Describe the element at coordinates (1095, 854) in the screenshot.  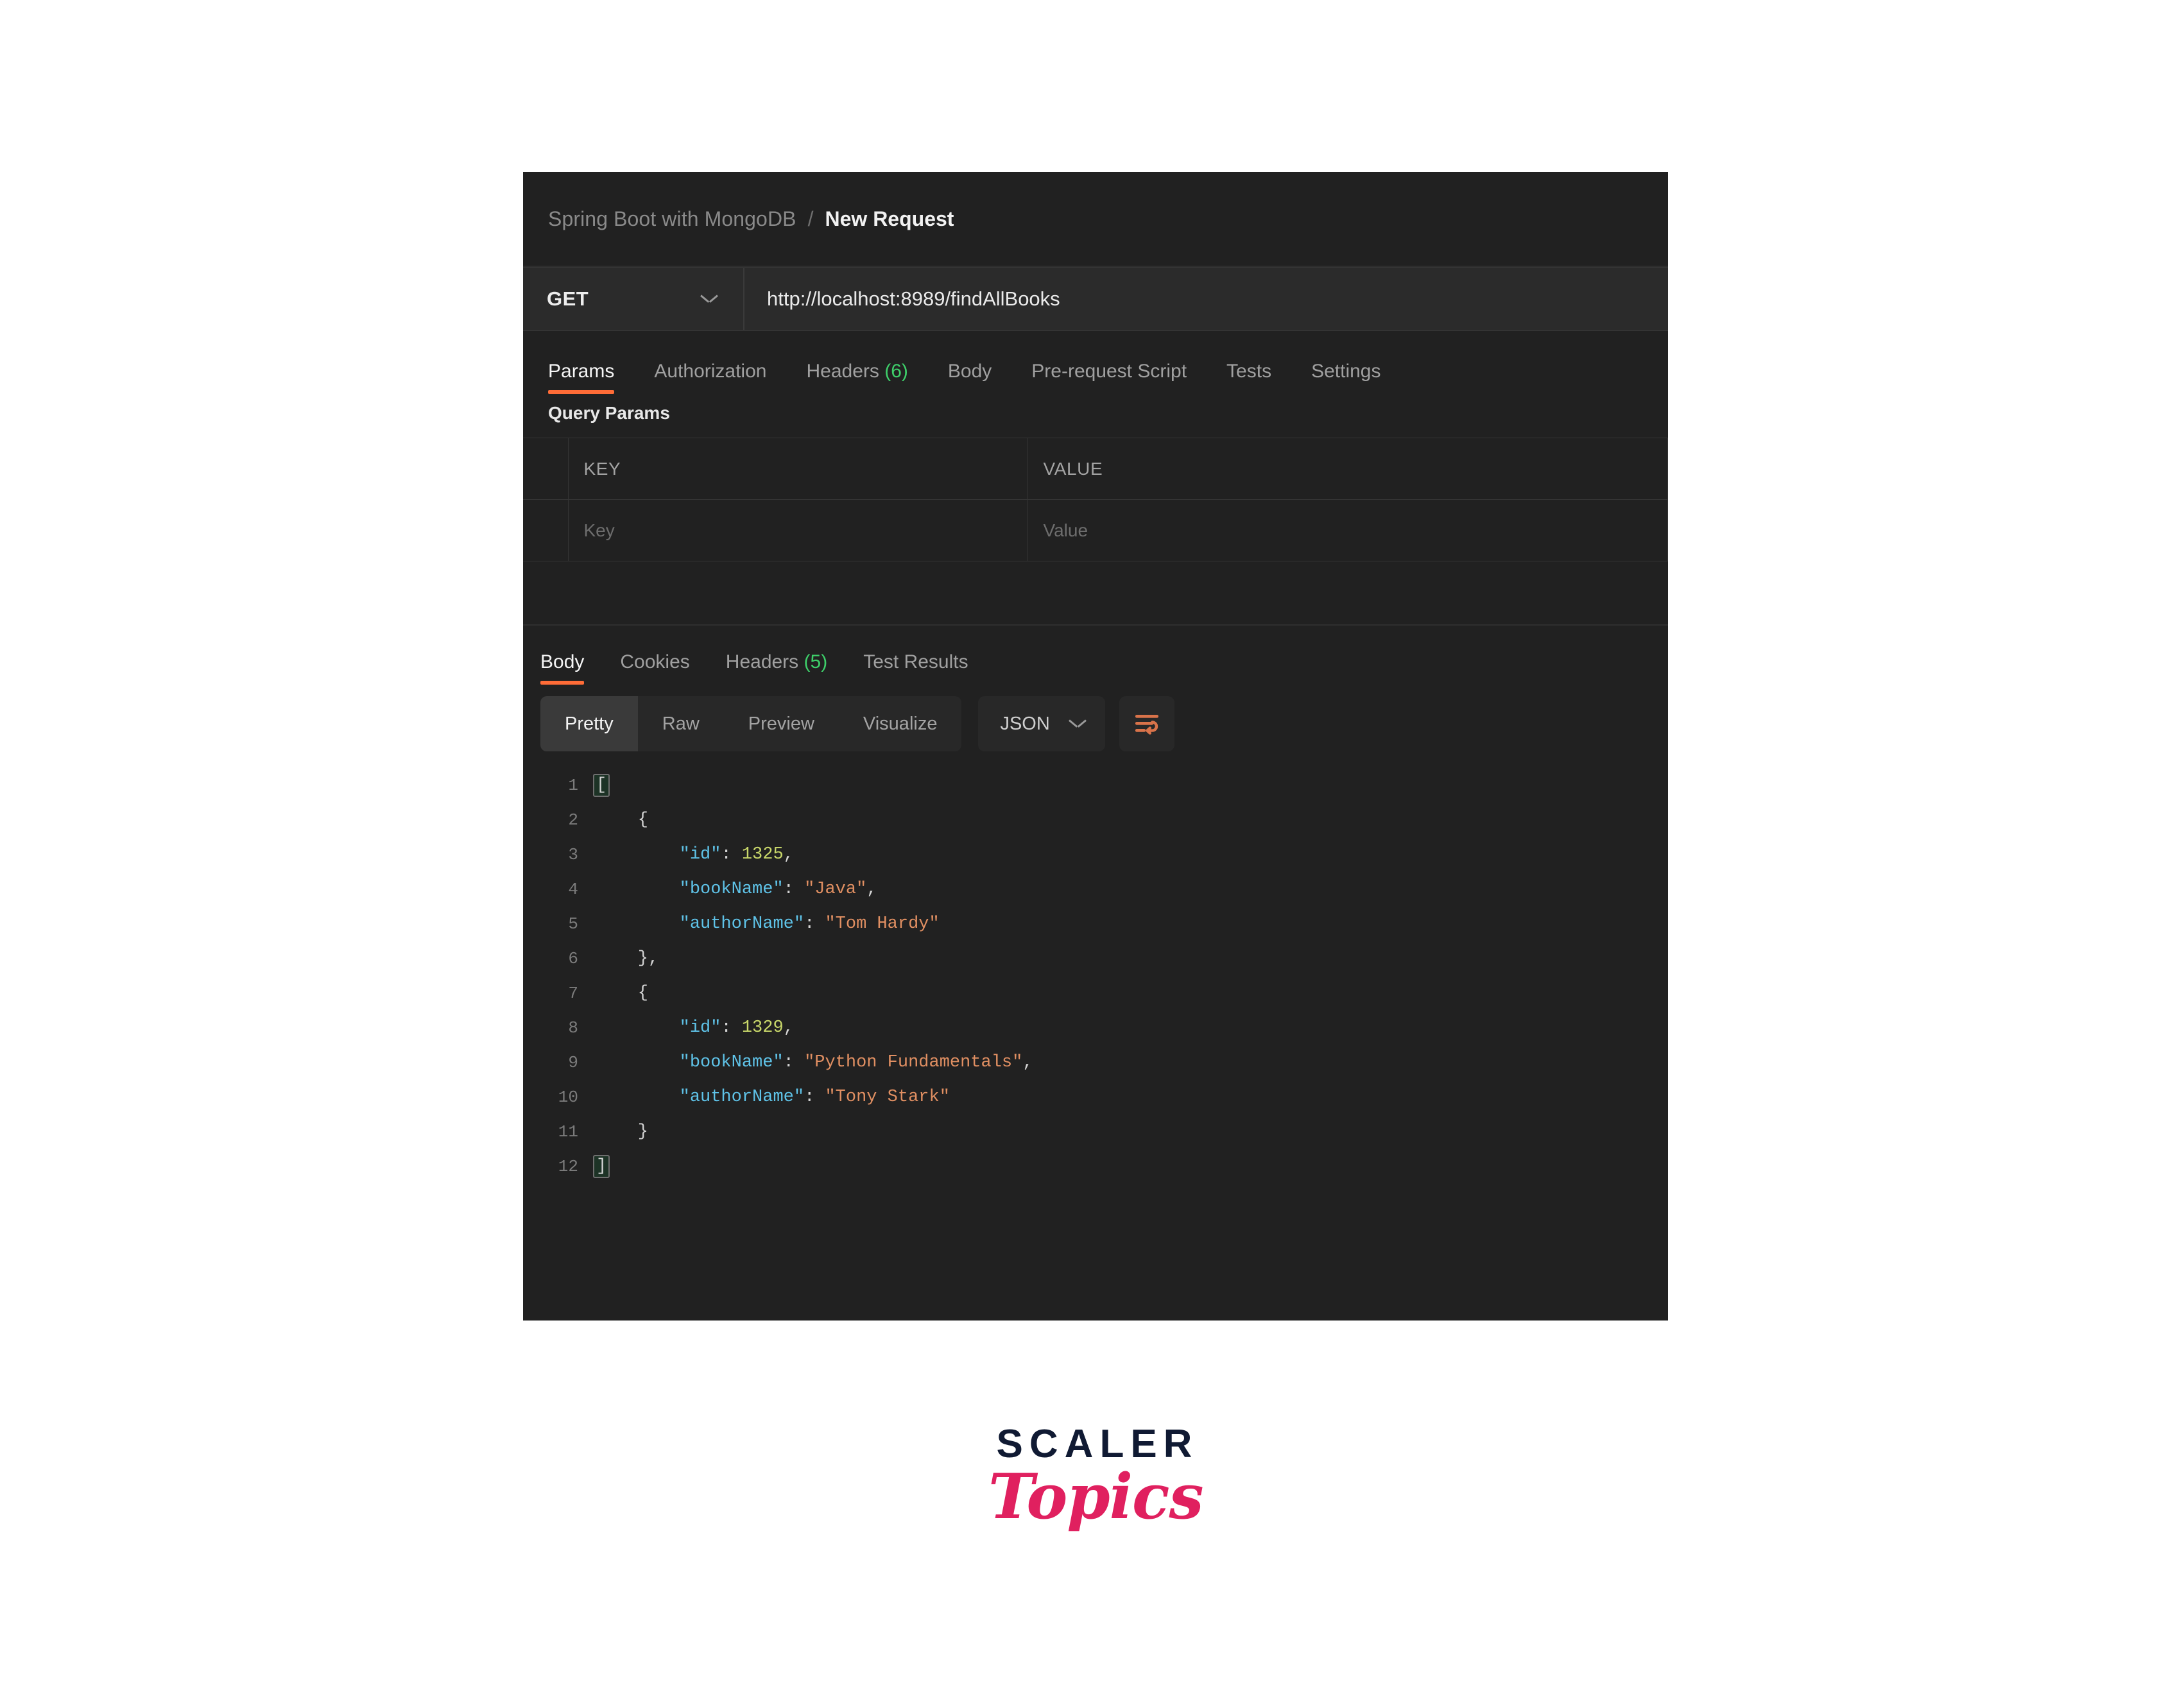
I see `code-line: 3 "id": 1325,` at that location.